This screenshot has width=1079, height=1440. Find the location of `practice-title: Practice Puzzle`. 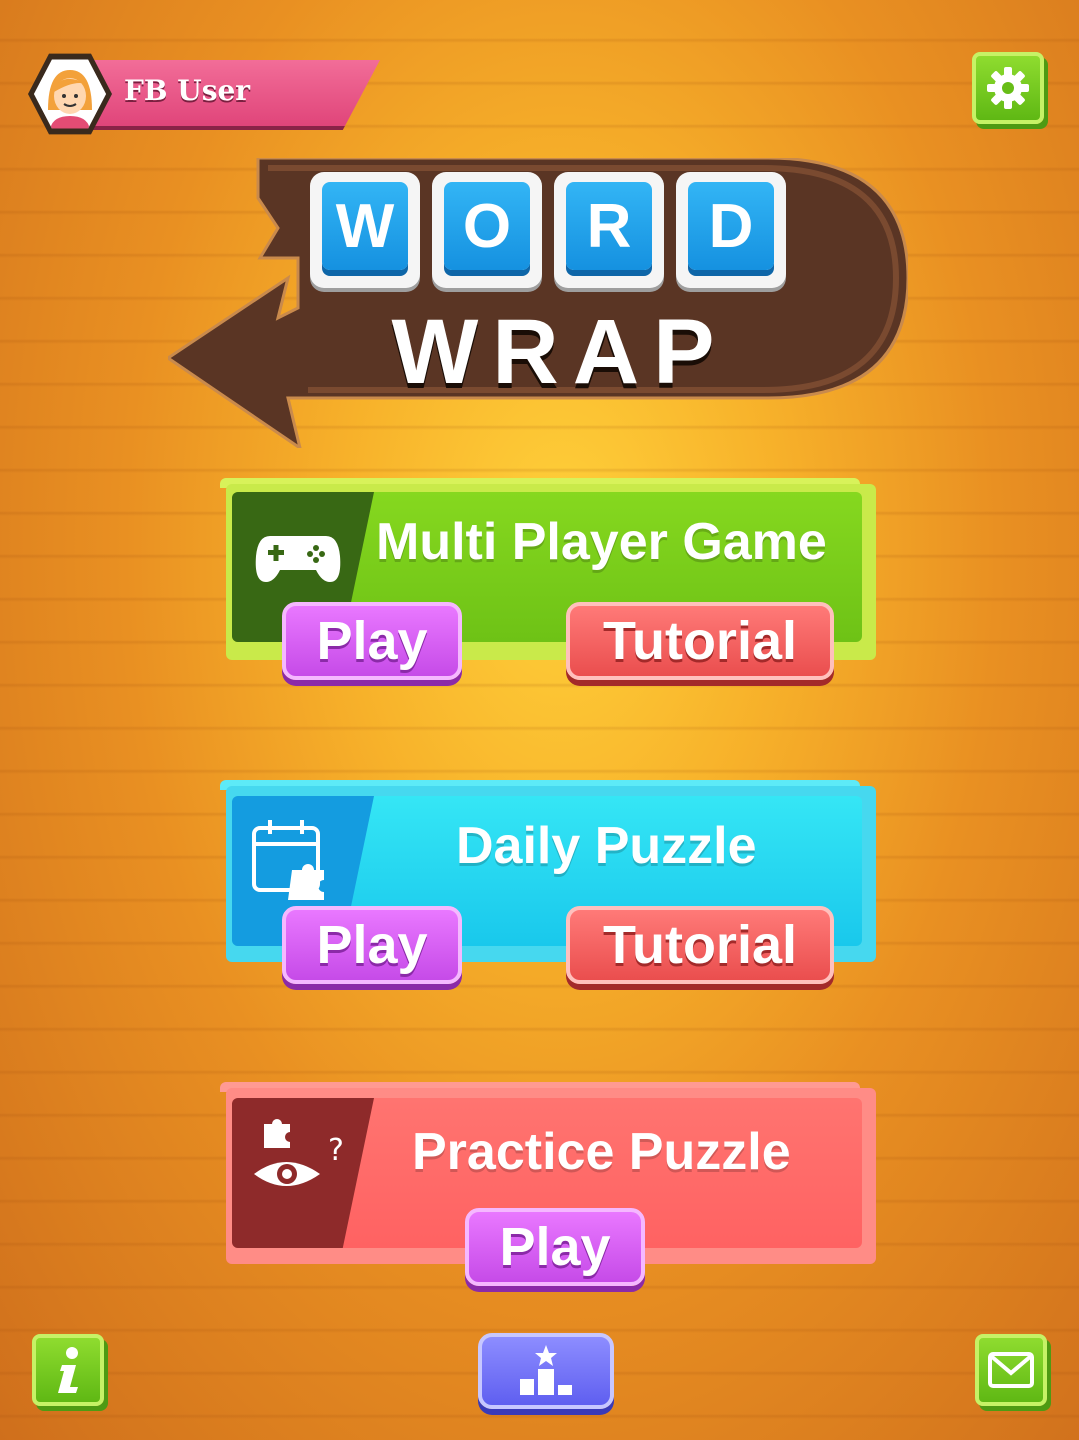

practice-title: Practice Puzzle is located at coordinates (601, 1152).